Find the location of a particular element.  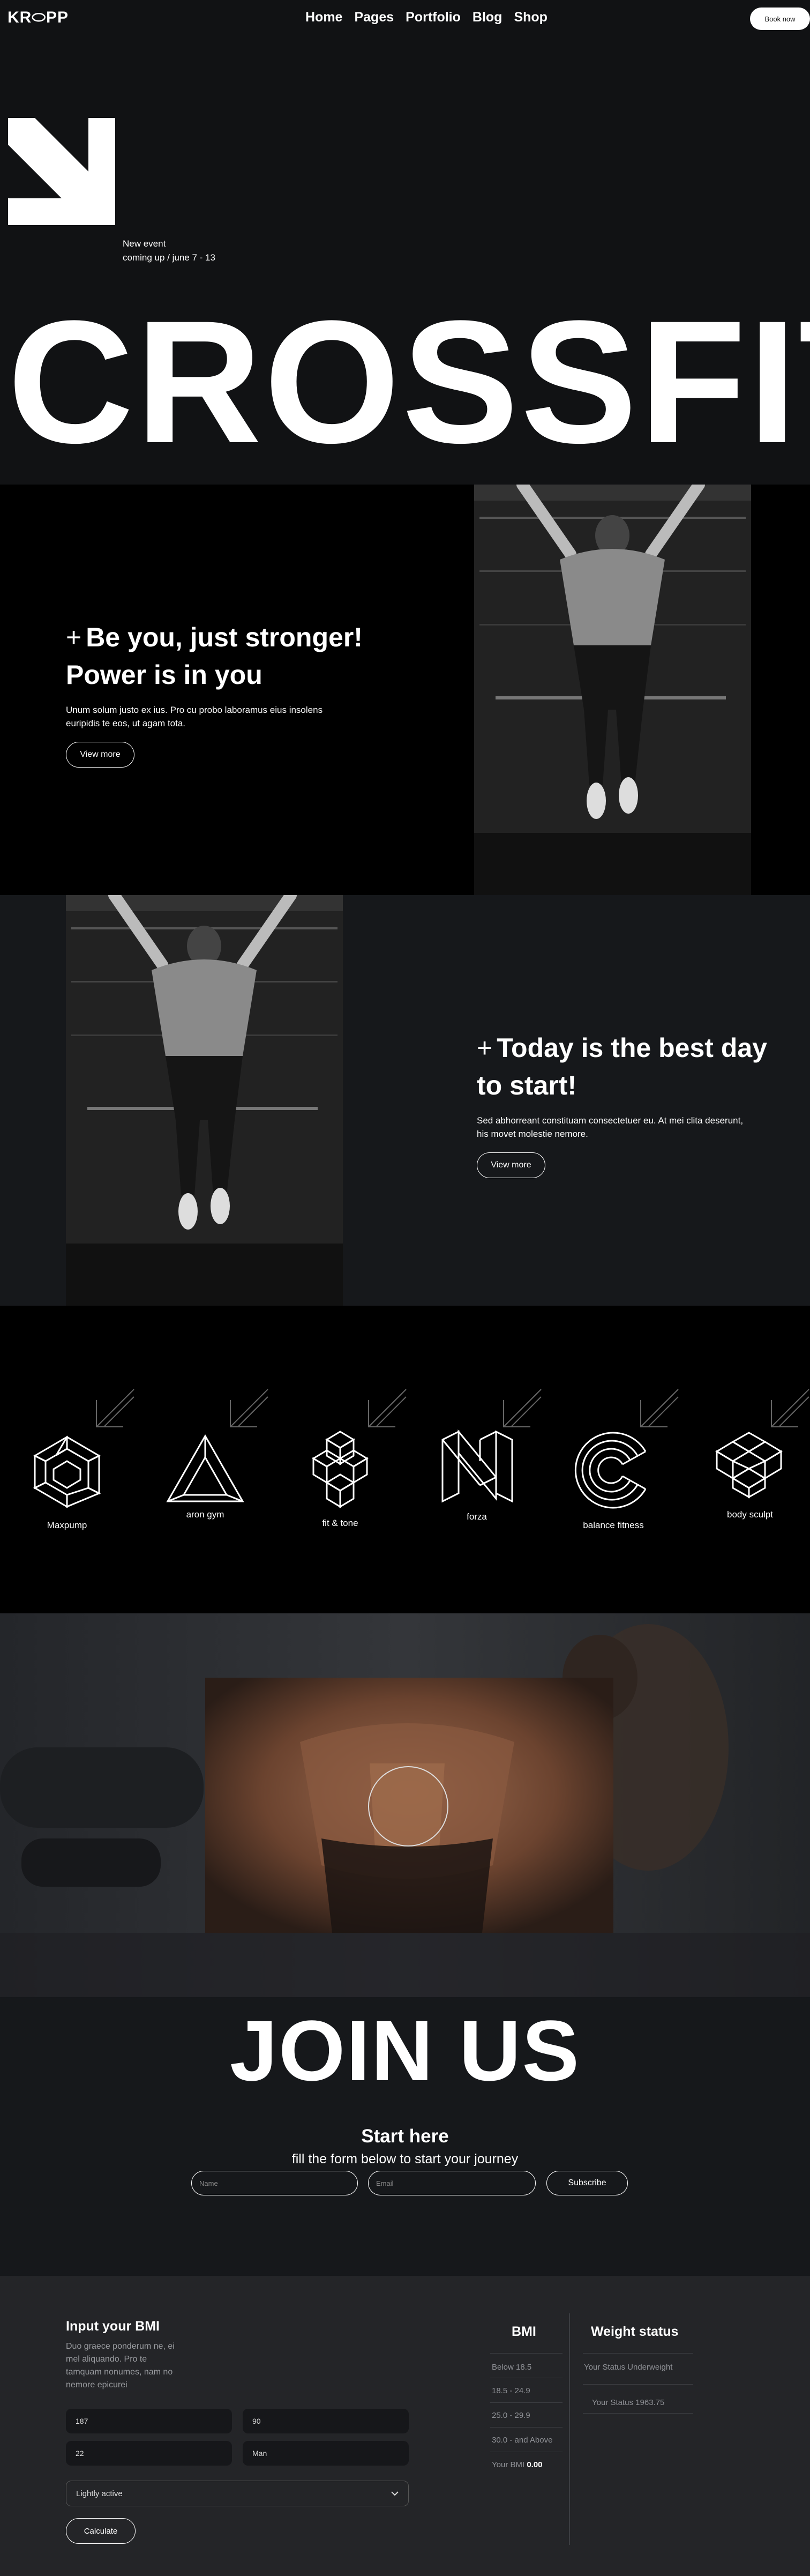

nav-pages: Pages is located at coordinates (374, 17).